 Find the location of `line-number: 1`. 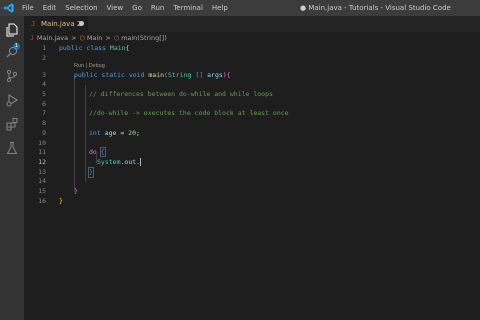

line-number: 1 is located at coordinates (44, 48).